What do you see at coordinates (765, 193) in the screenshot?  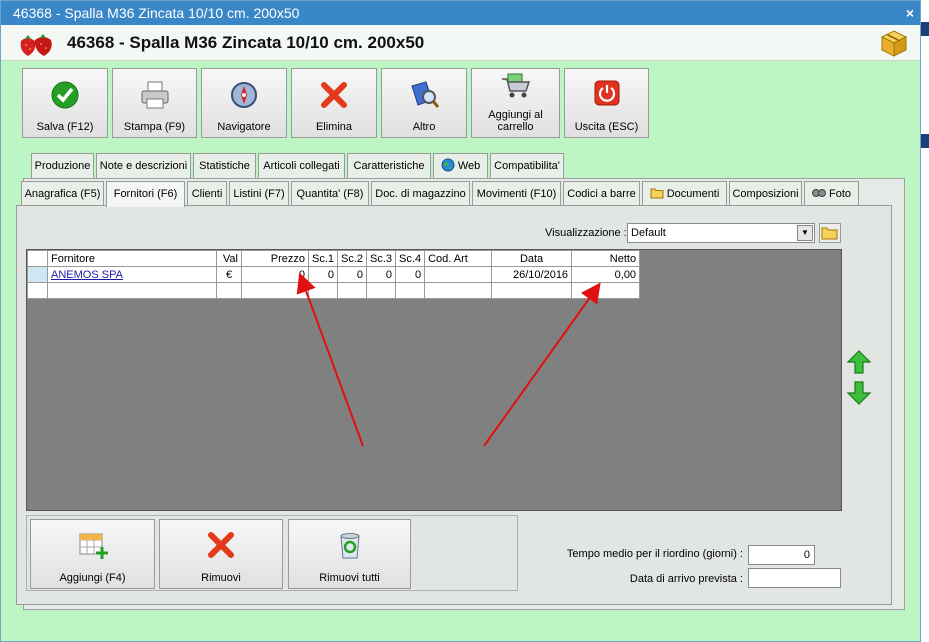 I see `tab-composizioni: Composizioni` at bounding box center [765, 193].